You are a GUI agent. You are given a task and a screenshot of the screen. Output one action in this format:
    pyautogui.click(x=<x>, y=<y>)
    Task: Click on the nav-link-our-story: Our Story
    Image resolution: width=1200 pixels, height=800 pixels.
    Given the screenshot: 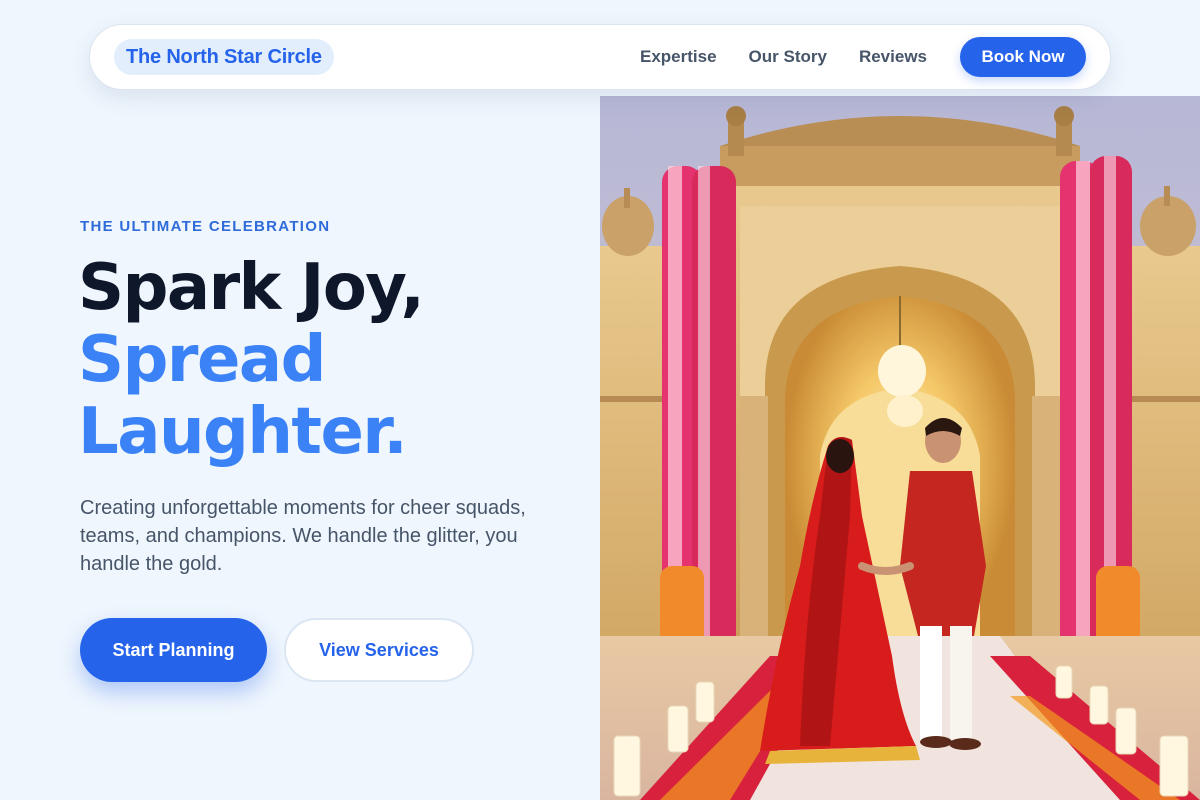 What is the action you would take?
    pyautogui.click(x=788, y=57)
    